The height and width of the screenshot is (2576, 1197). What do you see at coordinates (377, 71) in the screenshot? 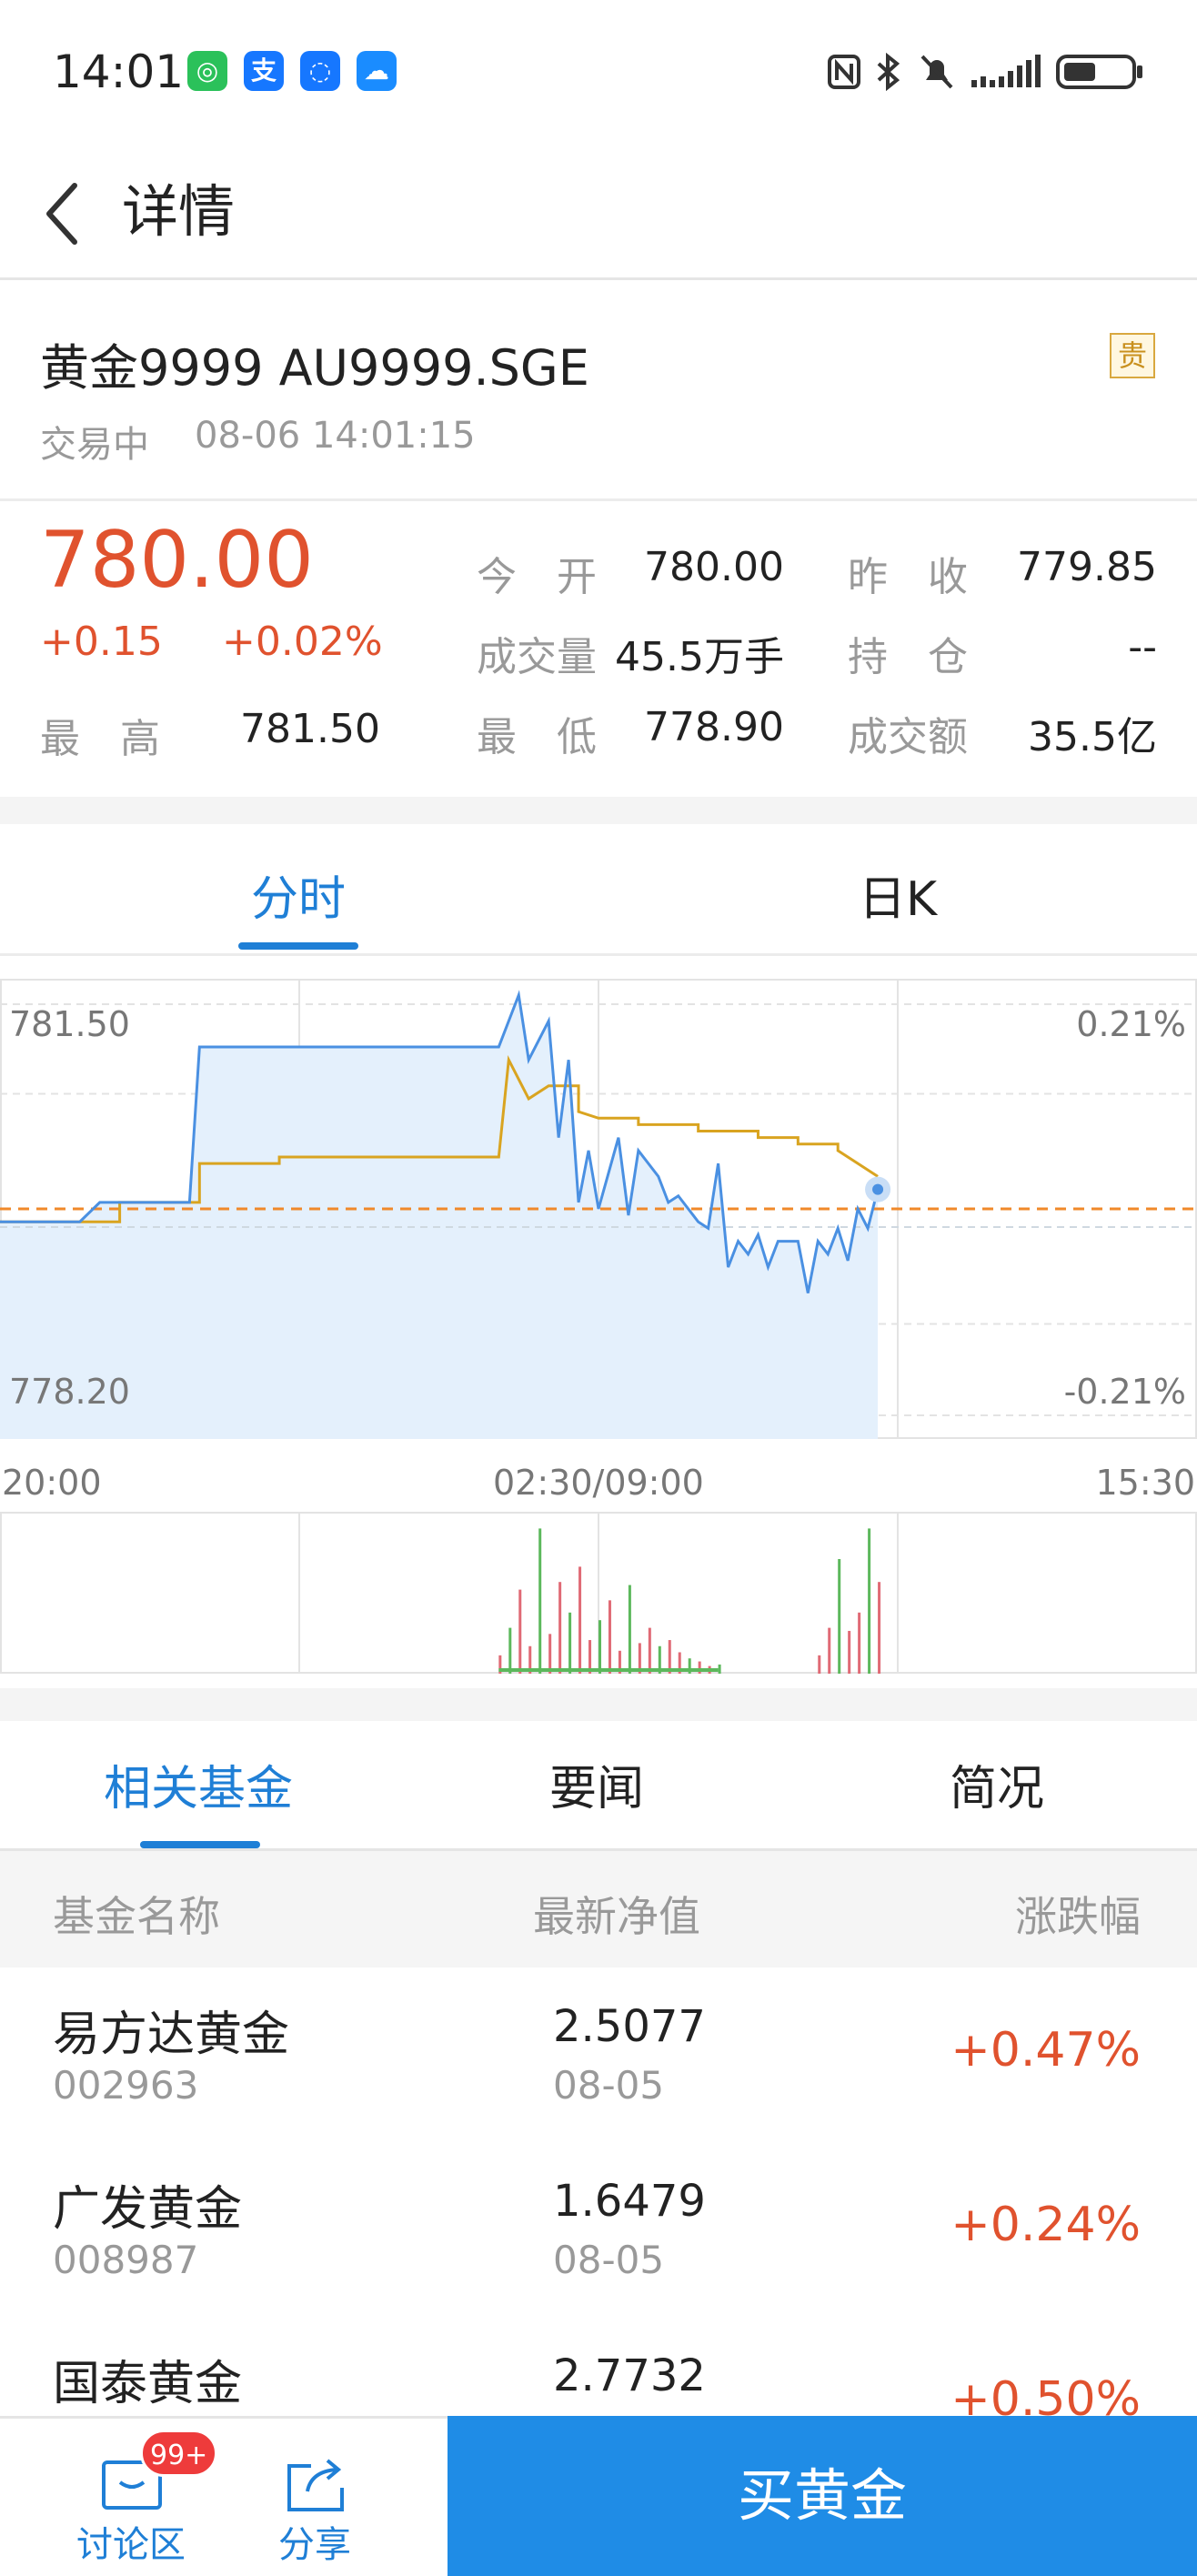
I see `weather-icon: ☁` at bounding box center [377, 71].